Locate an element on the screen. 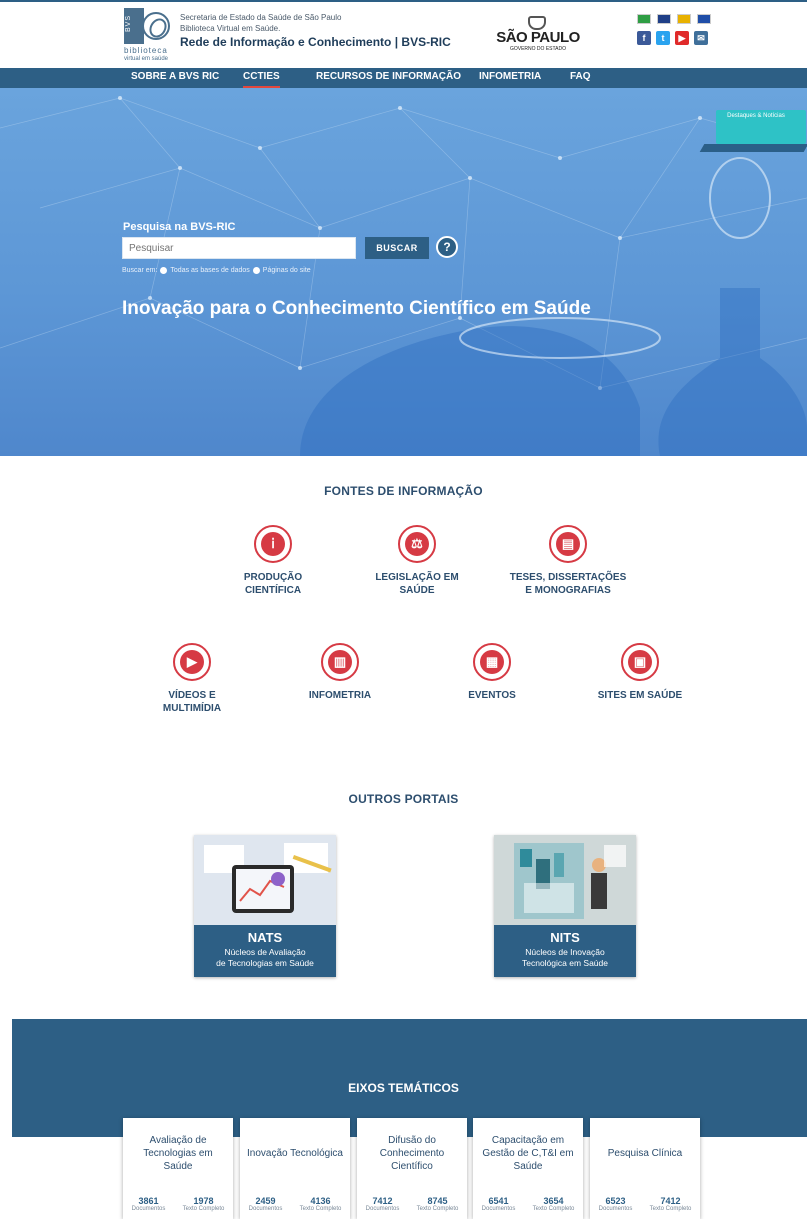 The width and height of the screenshot is (807, 1219). nav-infometria: INFOMETRIA is located at coordinates (510, 78).